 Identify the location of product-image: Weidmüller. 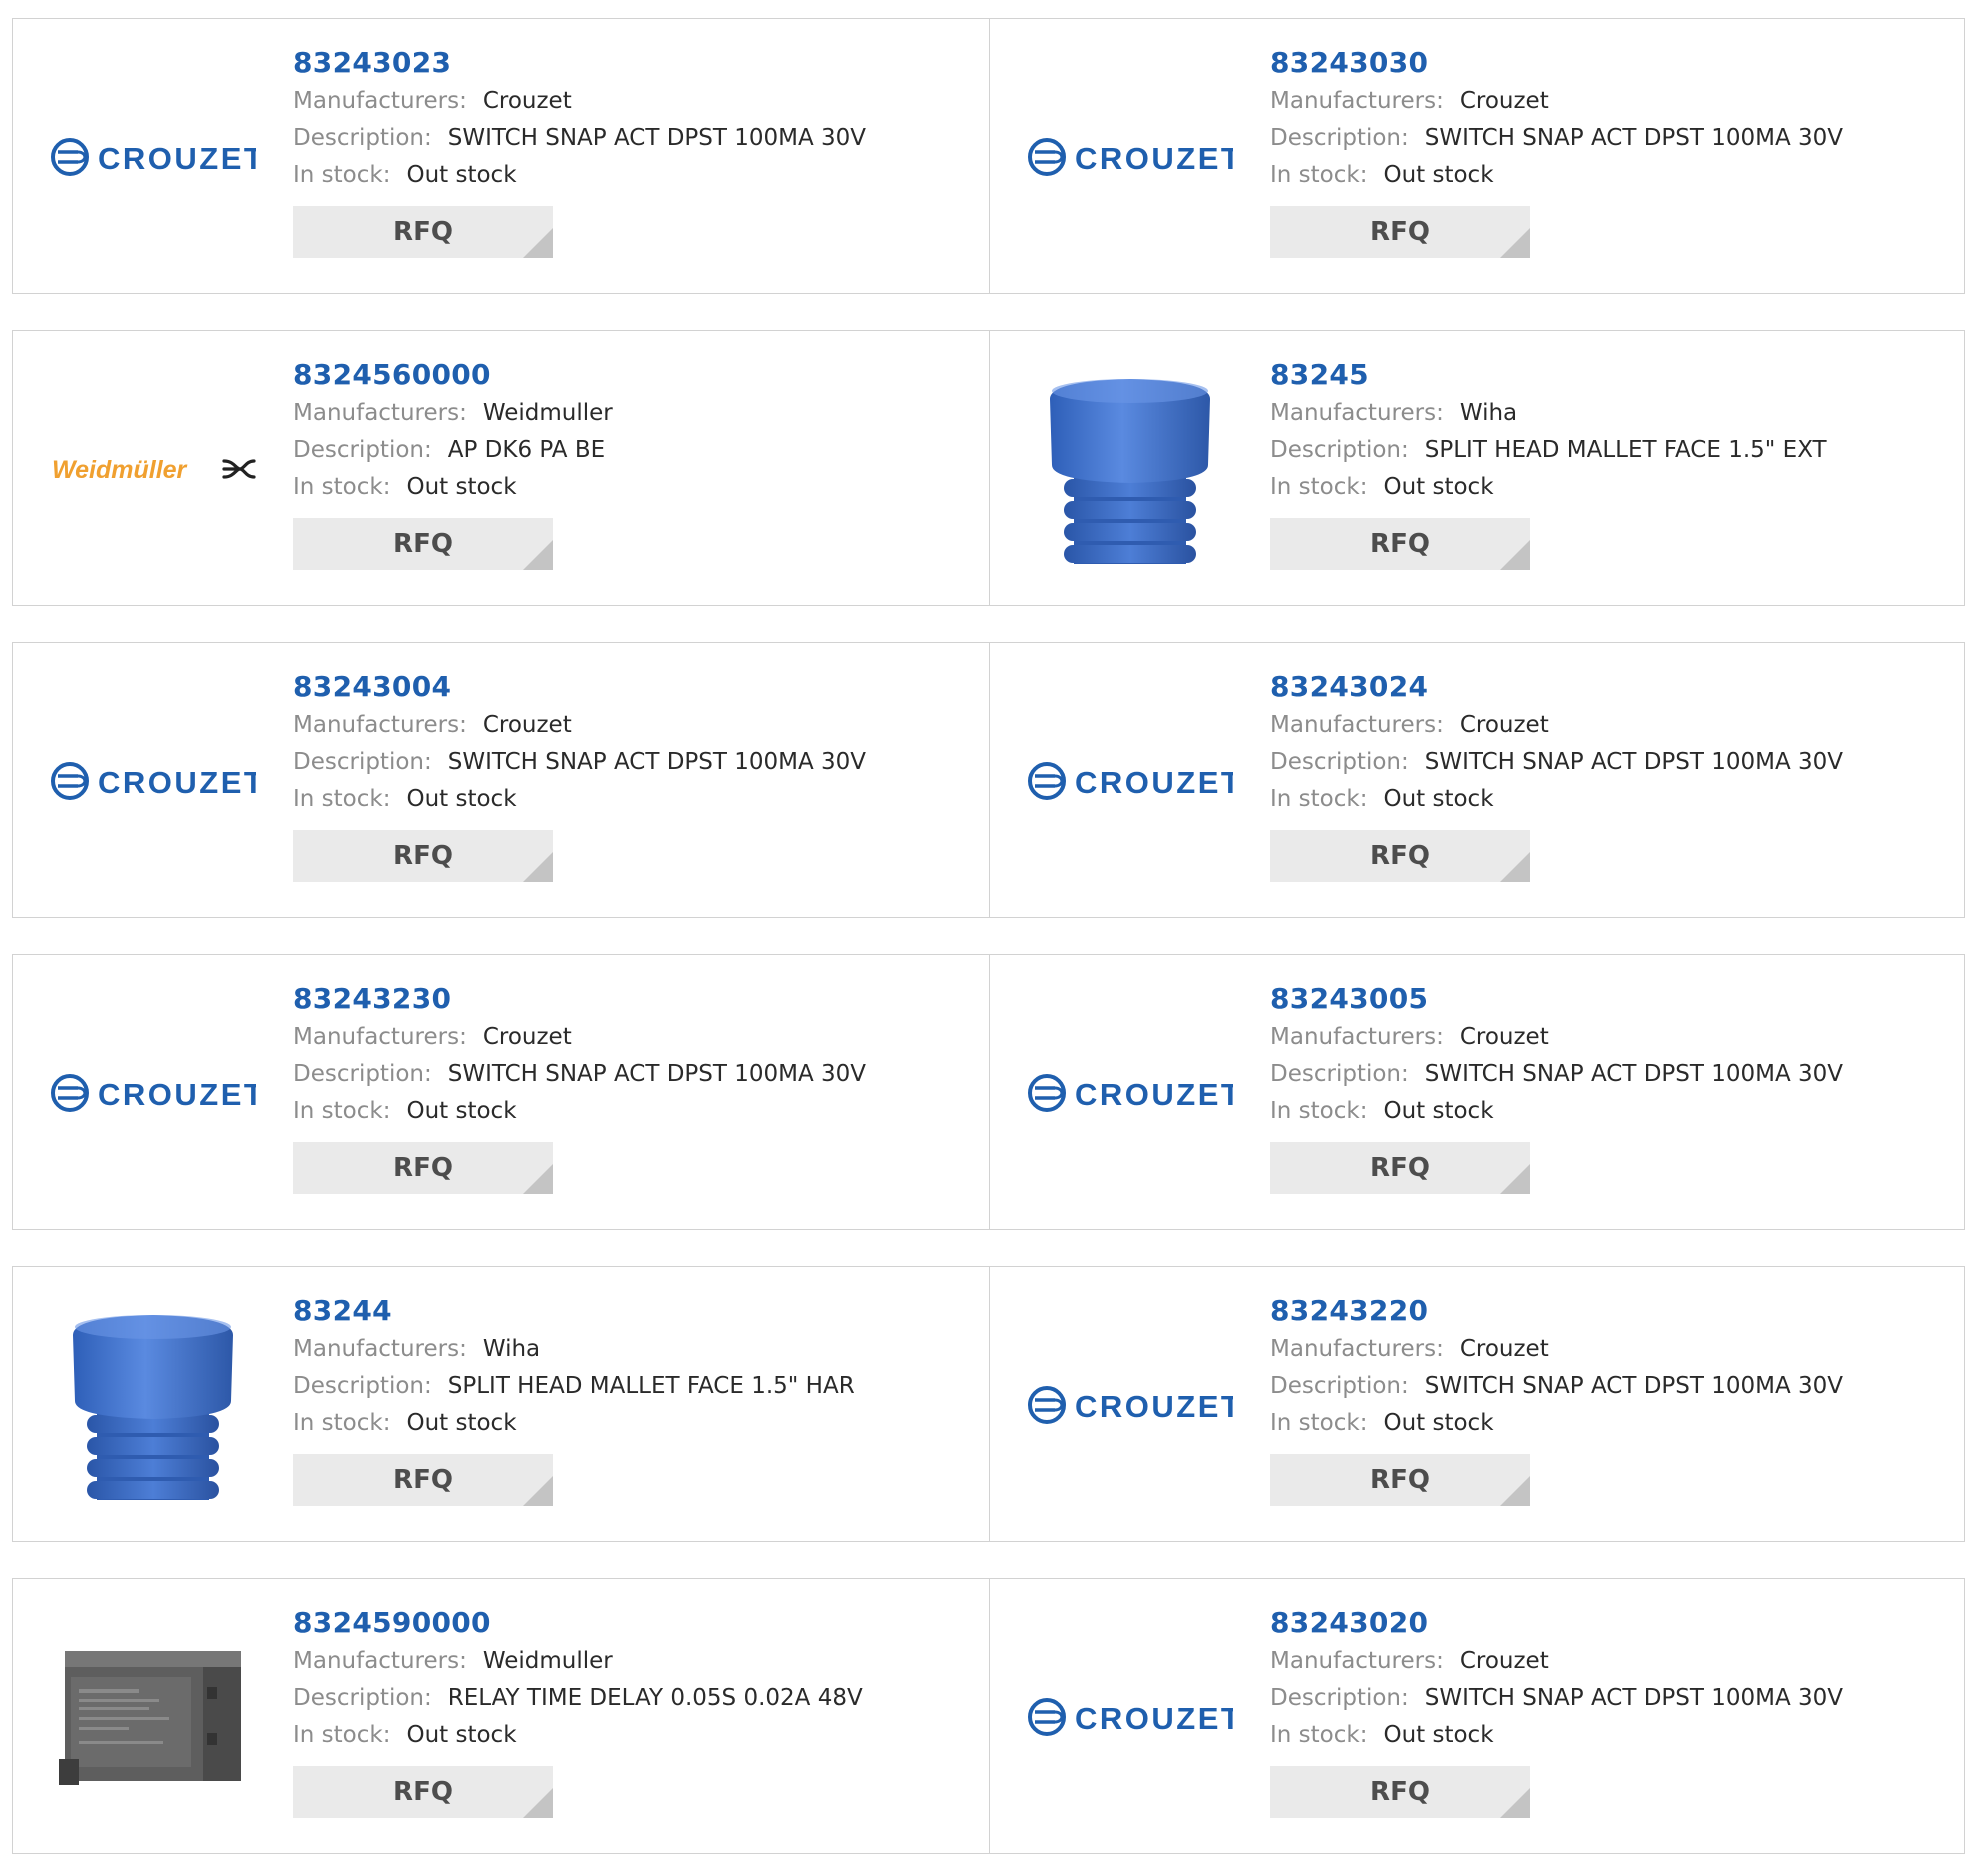
(153, 469).